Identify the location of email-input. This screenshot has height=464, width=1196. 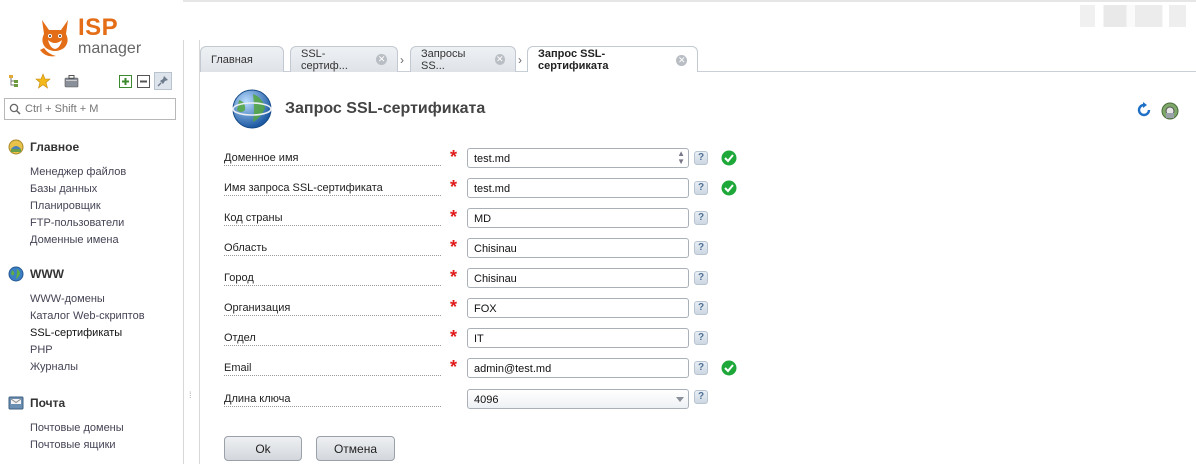
(569, 368).